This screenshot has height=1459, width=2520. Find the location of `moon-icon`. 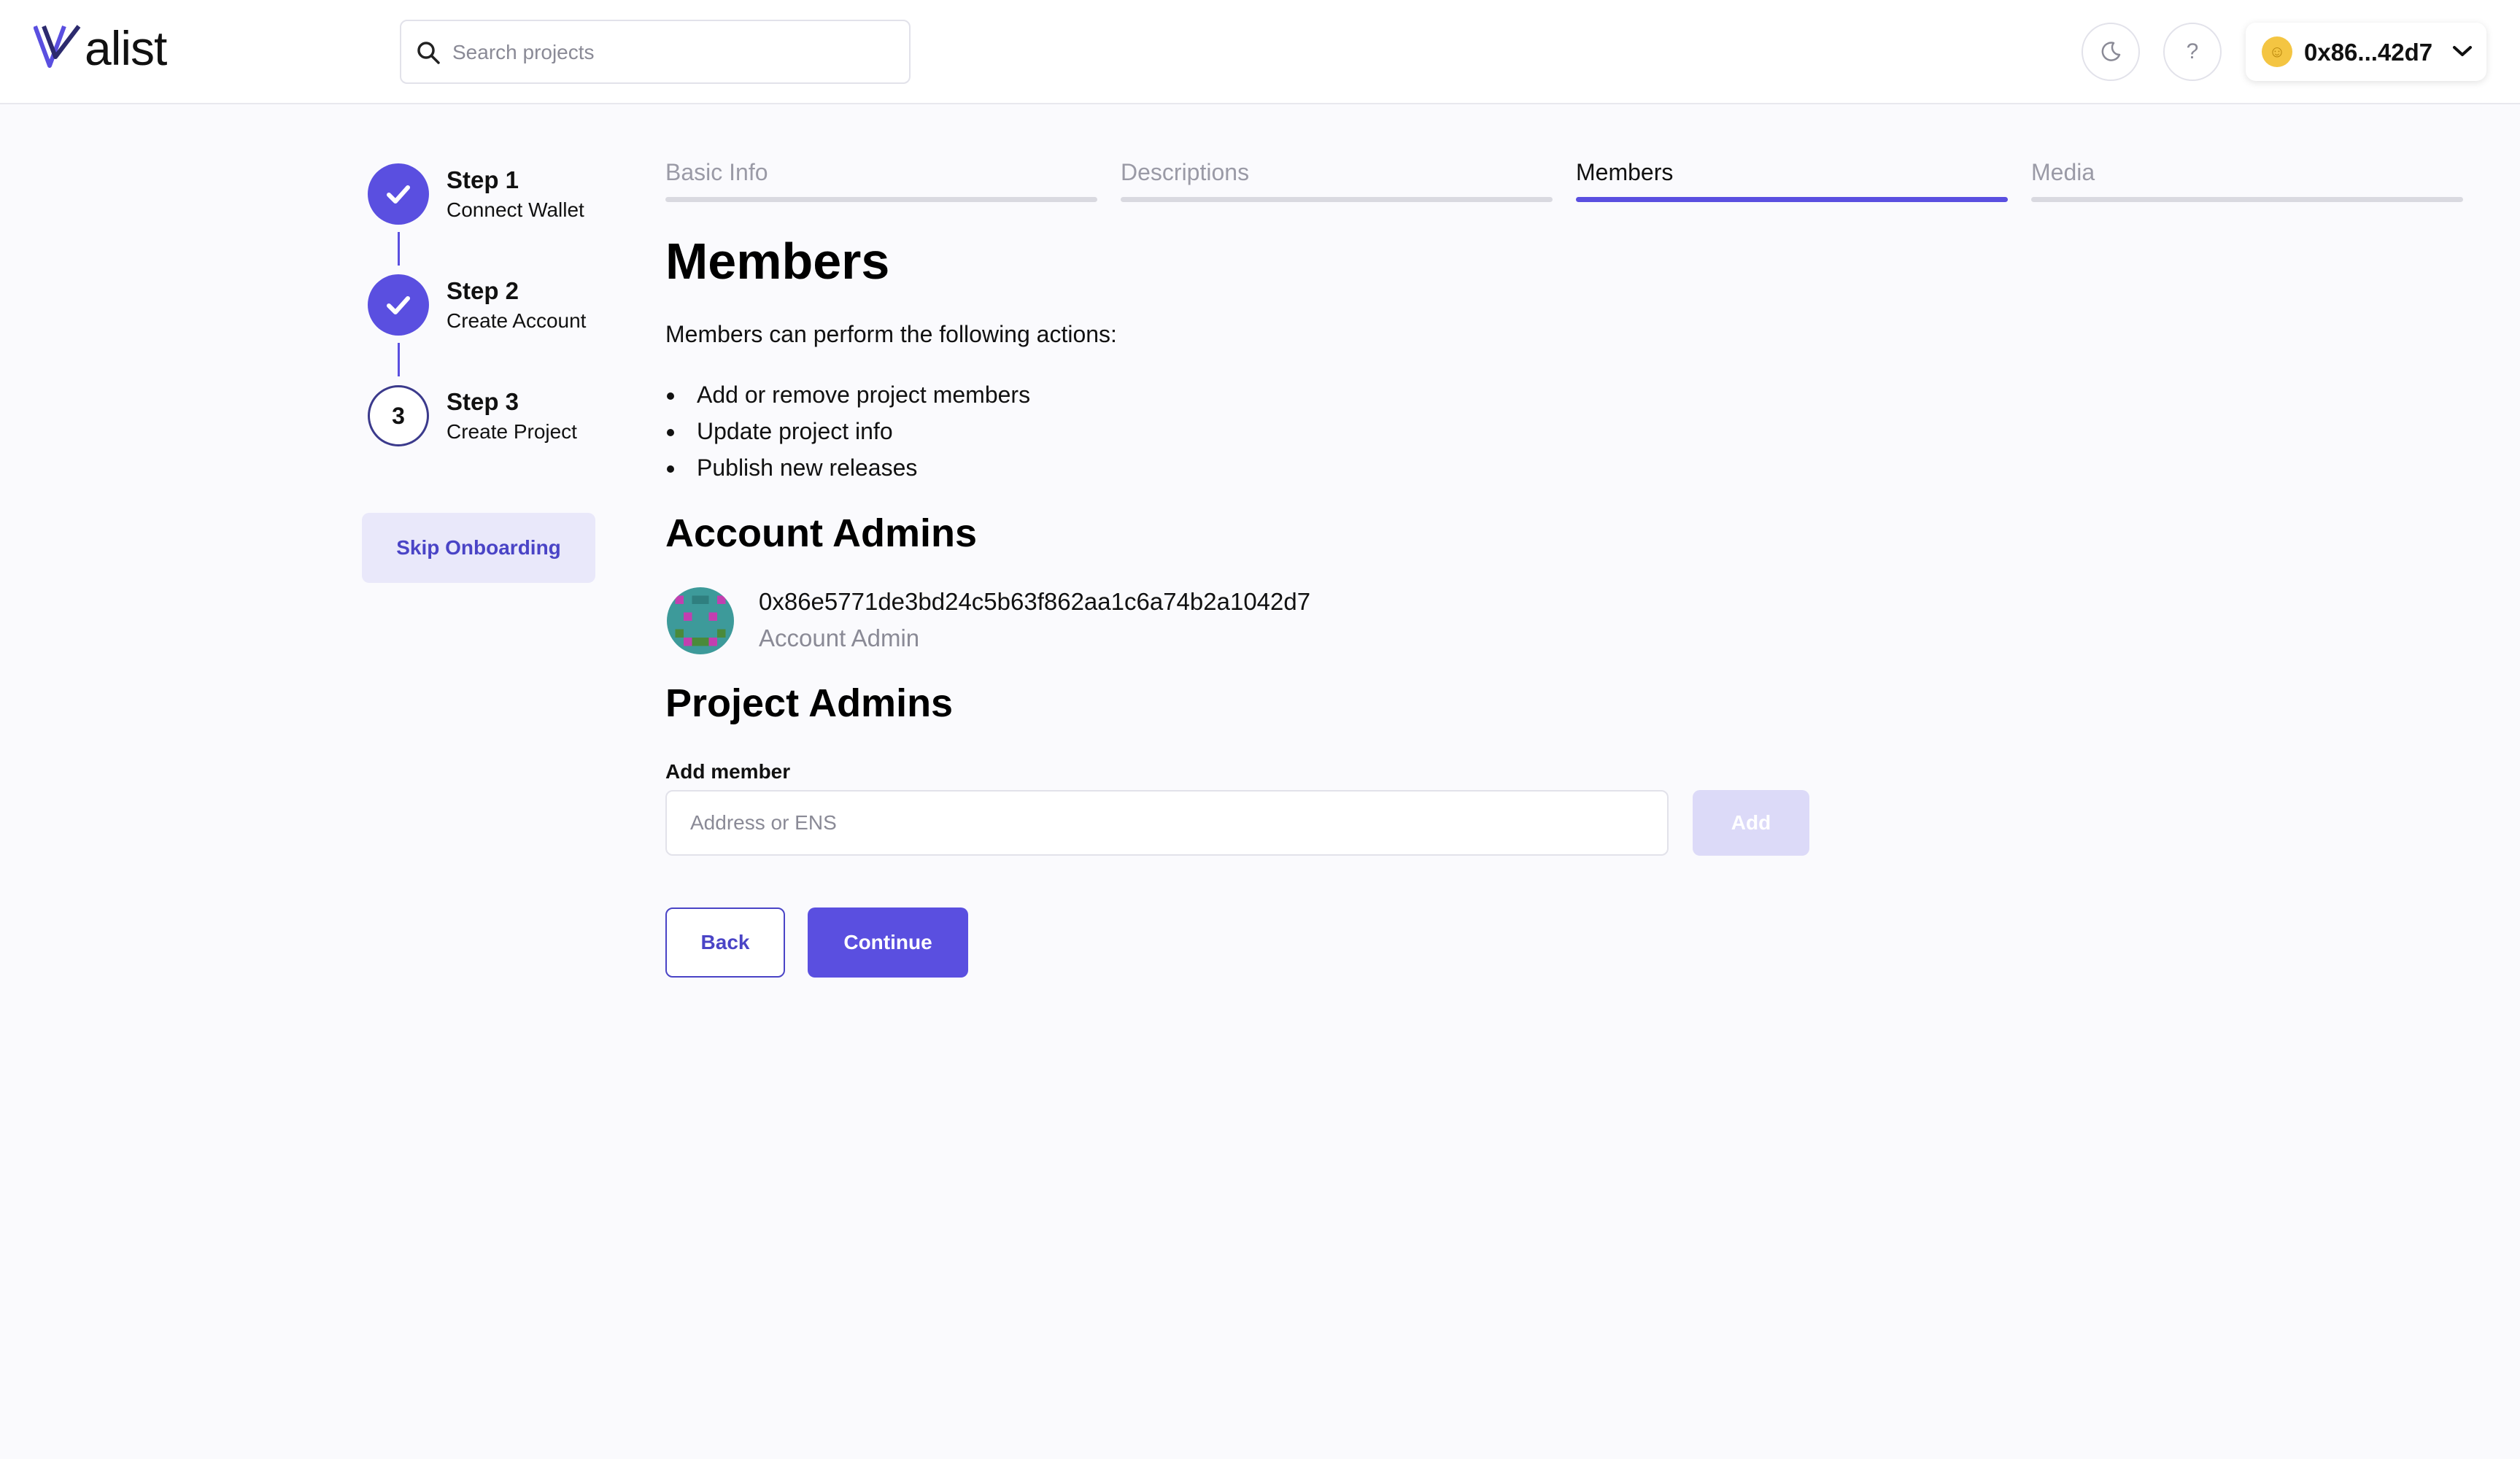

moon-icon is located at coordinates (2111, 51).